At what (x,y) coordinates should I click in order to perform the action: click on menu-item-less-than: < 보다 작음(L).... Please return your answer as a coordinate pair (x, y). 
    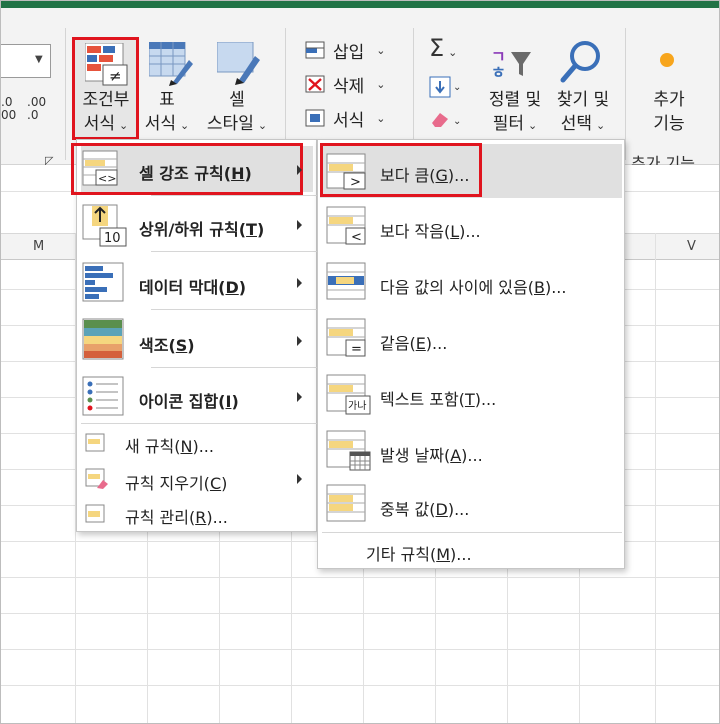
    Looking at the image, I should click on (471, 226).